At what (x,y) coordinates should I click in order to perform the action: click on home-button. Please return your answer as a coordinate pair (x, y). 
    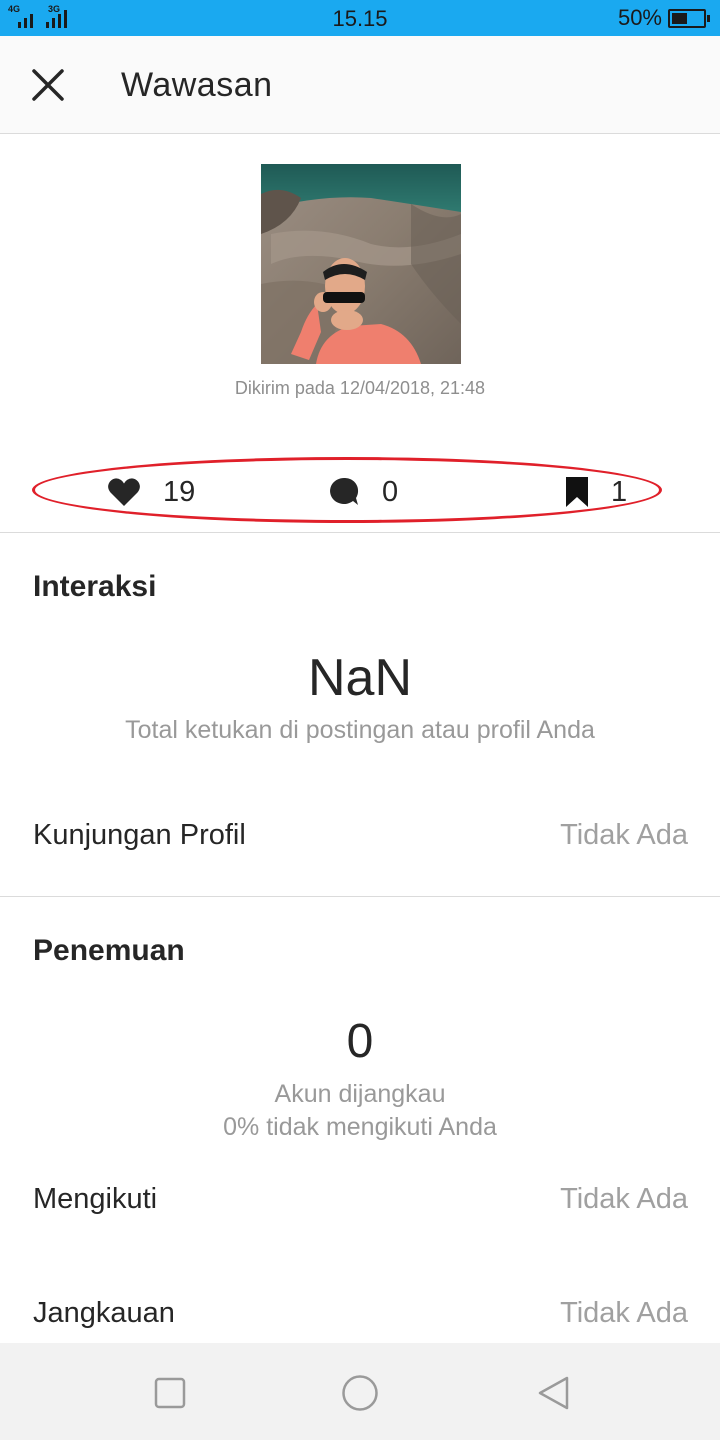
    Looking at the image, I should click on (360, 1393).